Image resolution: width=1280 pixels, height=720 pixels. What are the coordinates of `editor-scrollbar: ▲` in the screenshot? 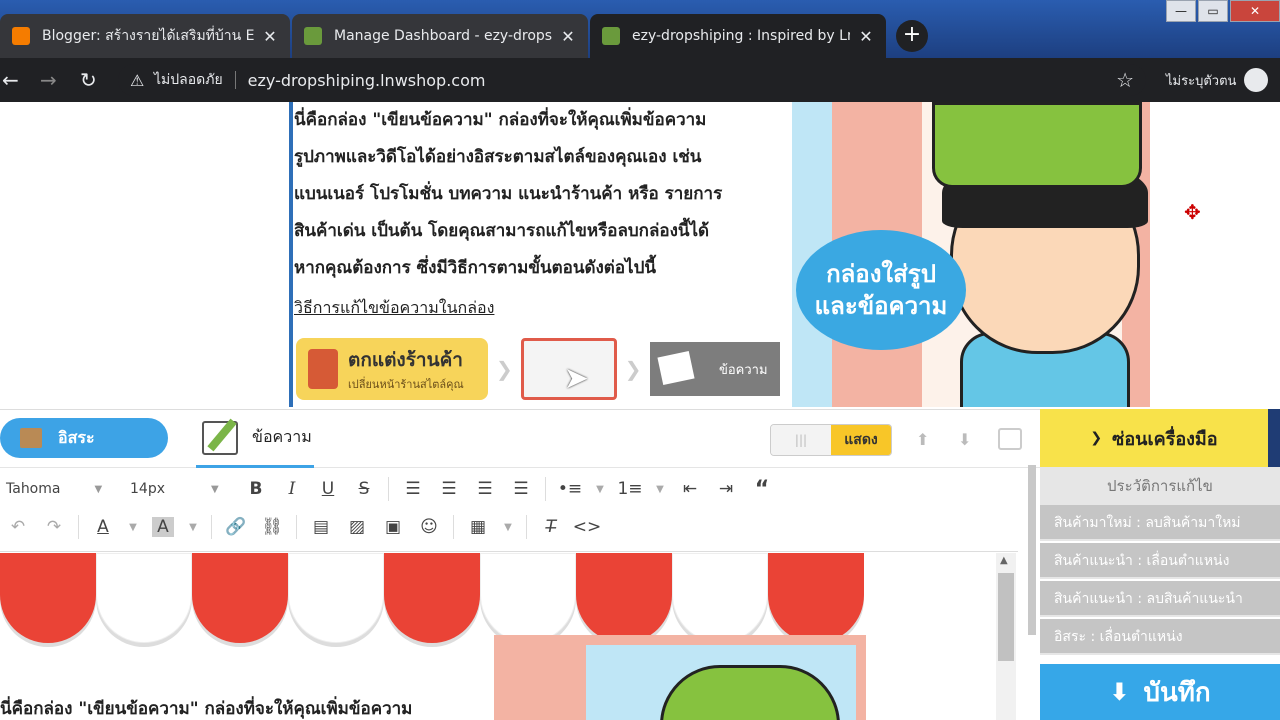 It's located at (1006, 636).